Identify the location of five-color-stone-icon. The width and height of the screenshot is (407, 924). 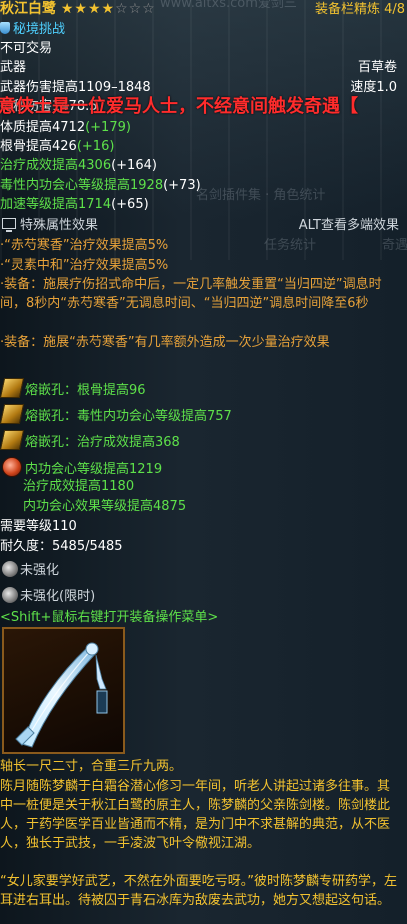
(12, 467).